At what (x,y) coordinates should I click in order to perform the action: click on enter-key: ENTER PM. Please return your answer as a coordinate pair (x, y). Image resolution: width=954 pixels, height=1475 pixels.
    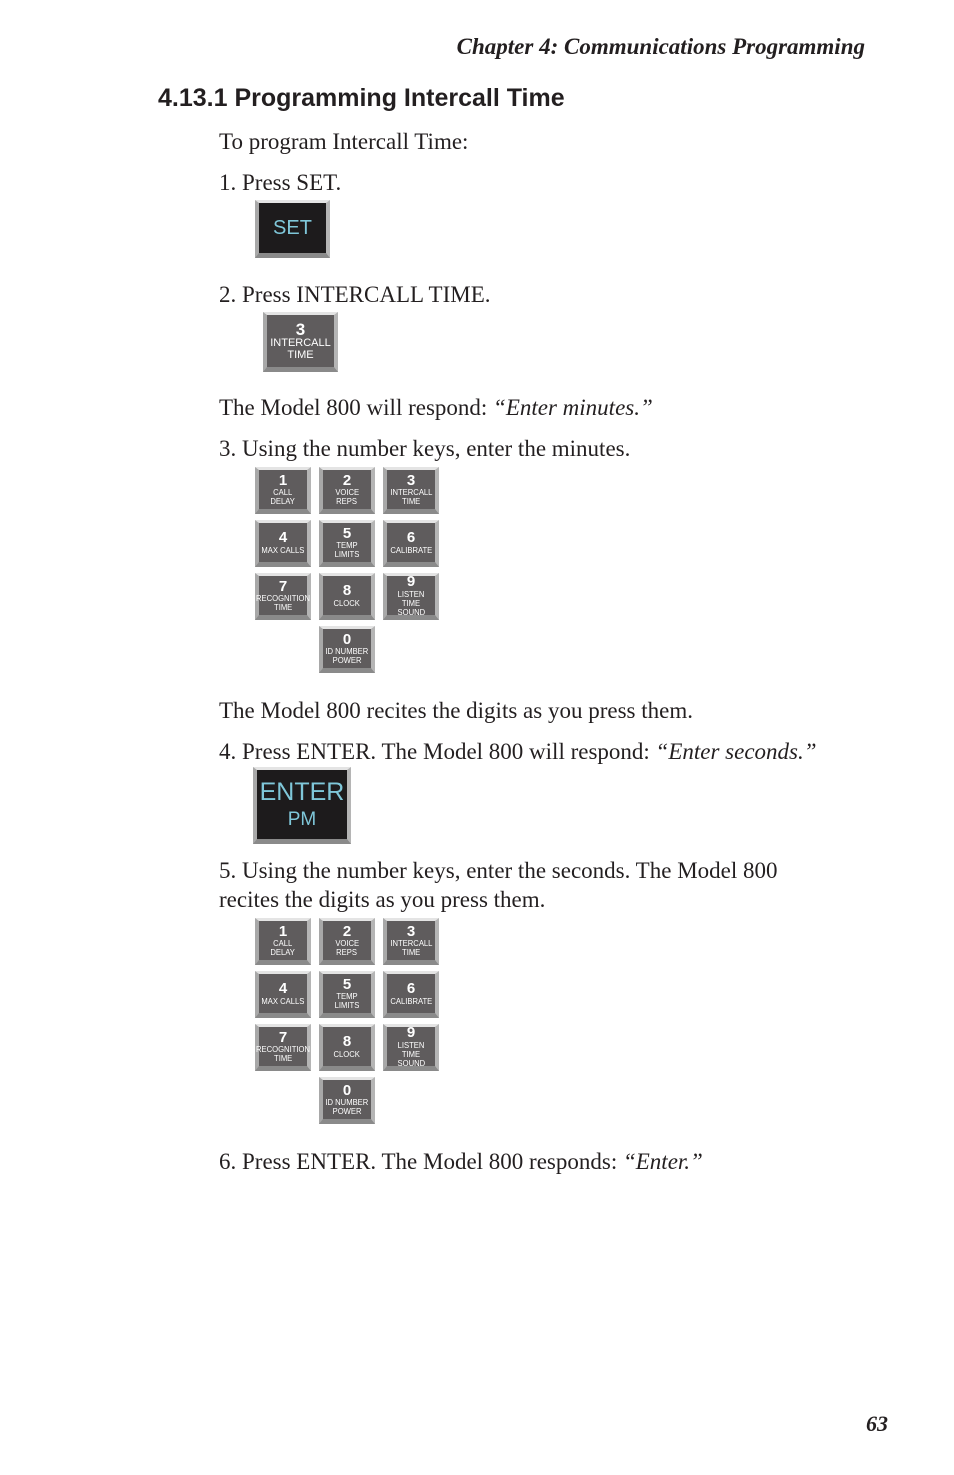
    Looking at the image, I should click on (302, 805).